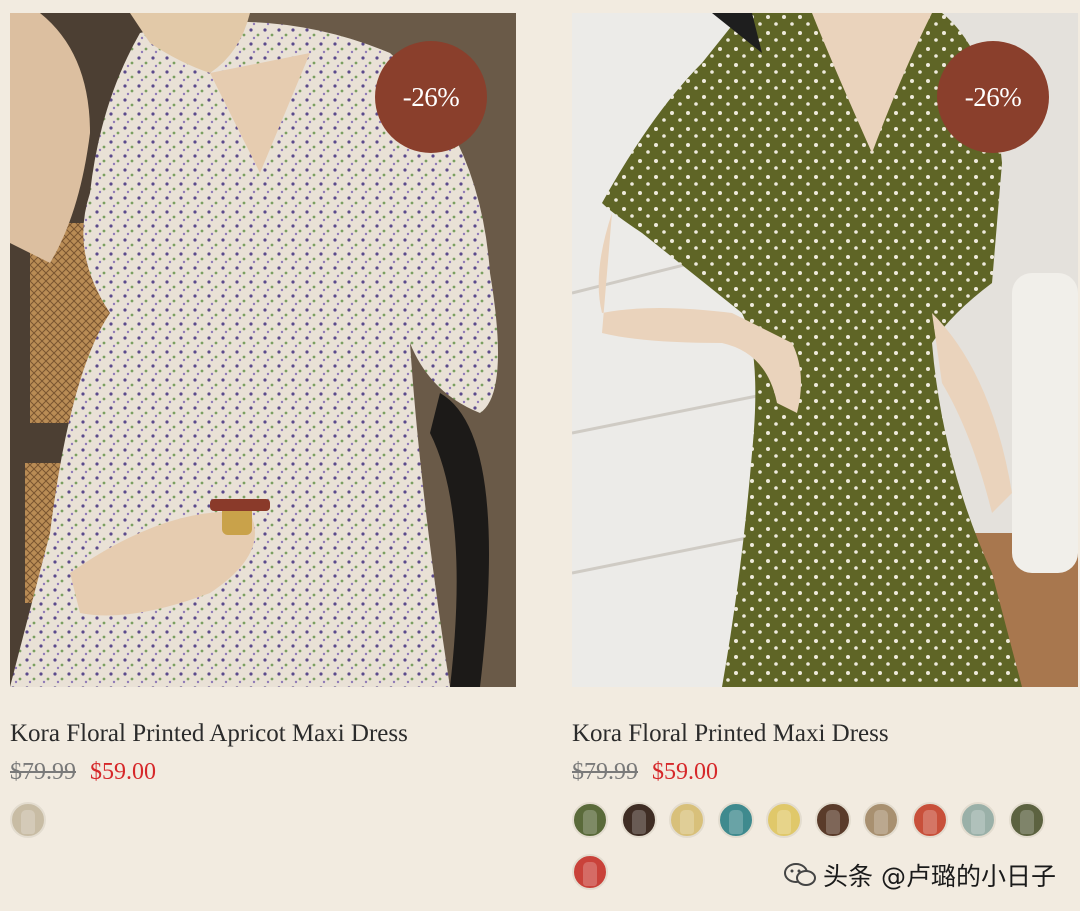 The image size is (1080, 911). I want to click on watermark-text: 头条 @卢璐的小日子, so click(939, 876).